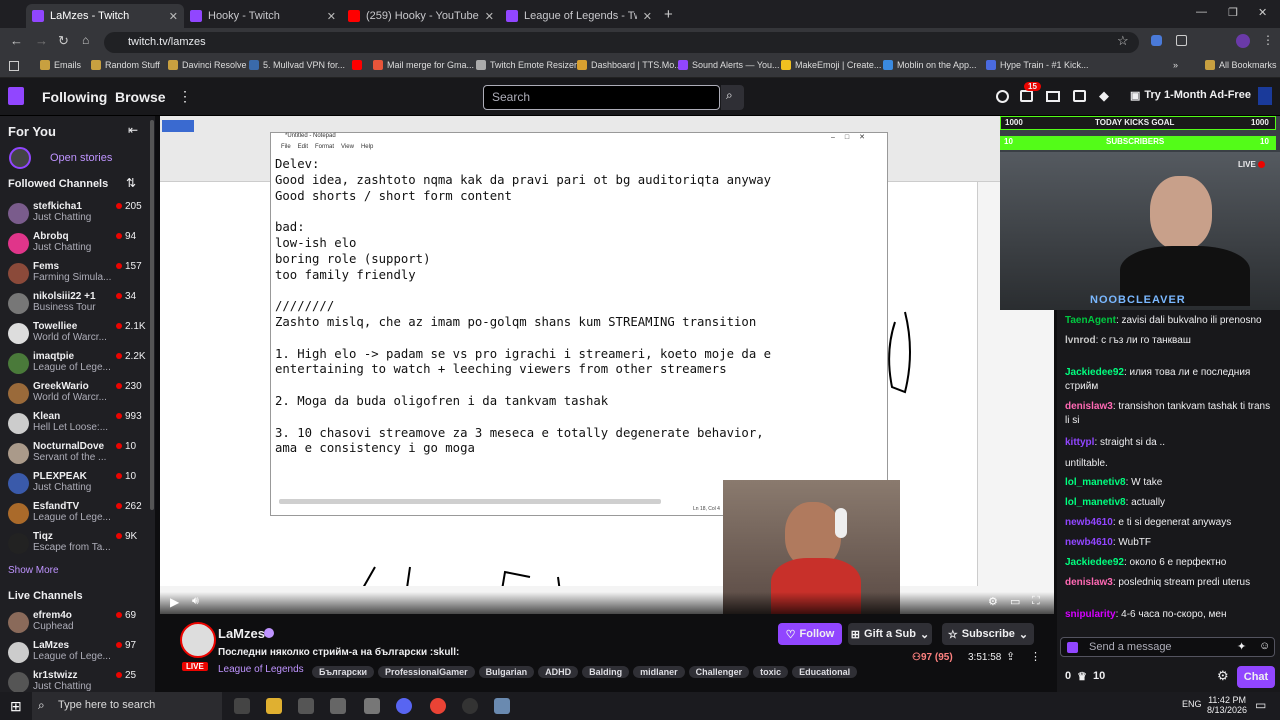 Image resolution: width=1280 pixels, height=720 pixels. Describe the element at coordinates (404, 706) in the screenshot. I see `discord-icon` at that location.